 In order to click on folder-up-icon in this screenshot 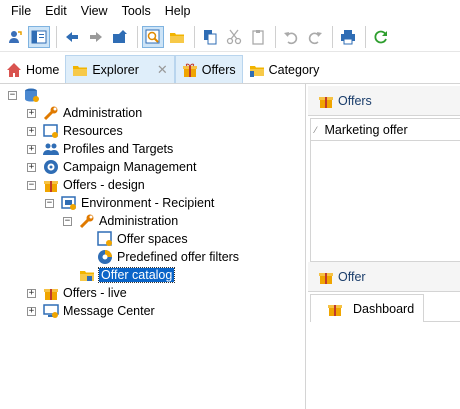, I will do `click(120, 36)`.